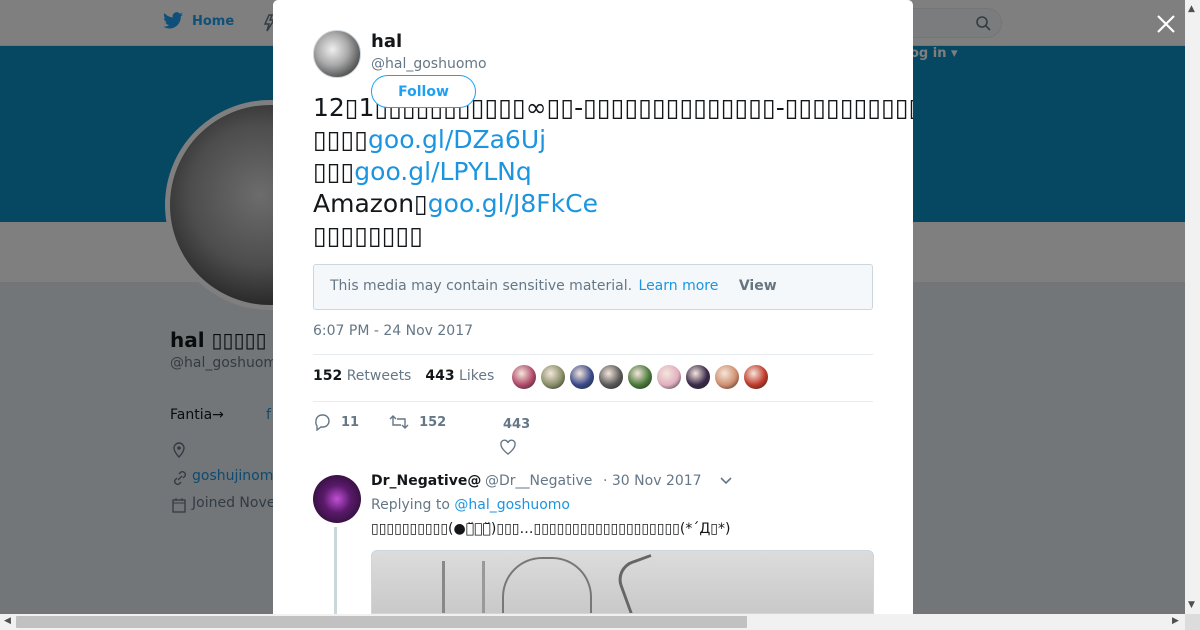  I want to click on likes-label: Likes, so click(477, 376).